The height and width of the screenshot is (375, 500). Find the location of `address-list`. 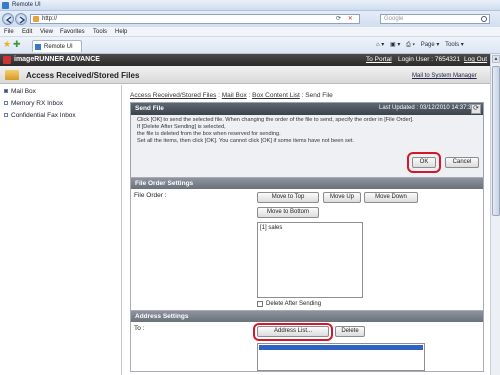

address-list is located at coordinates (341, 357).